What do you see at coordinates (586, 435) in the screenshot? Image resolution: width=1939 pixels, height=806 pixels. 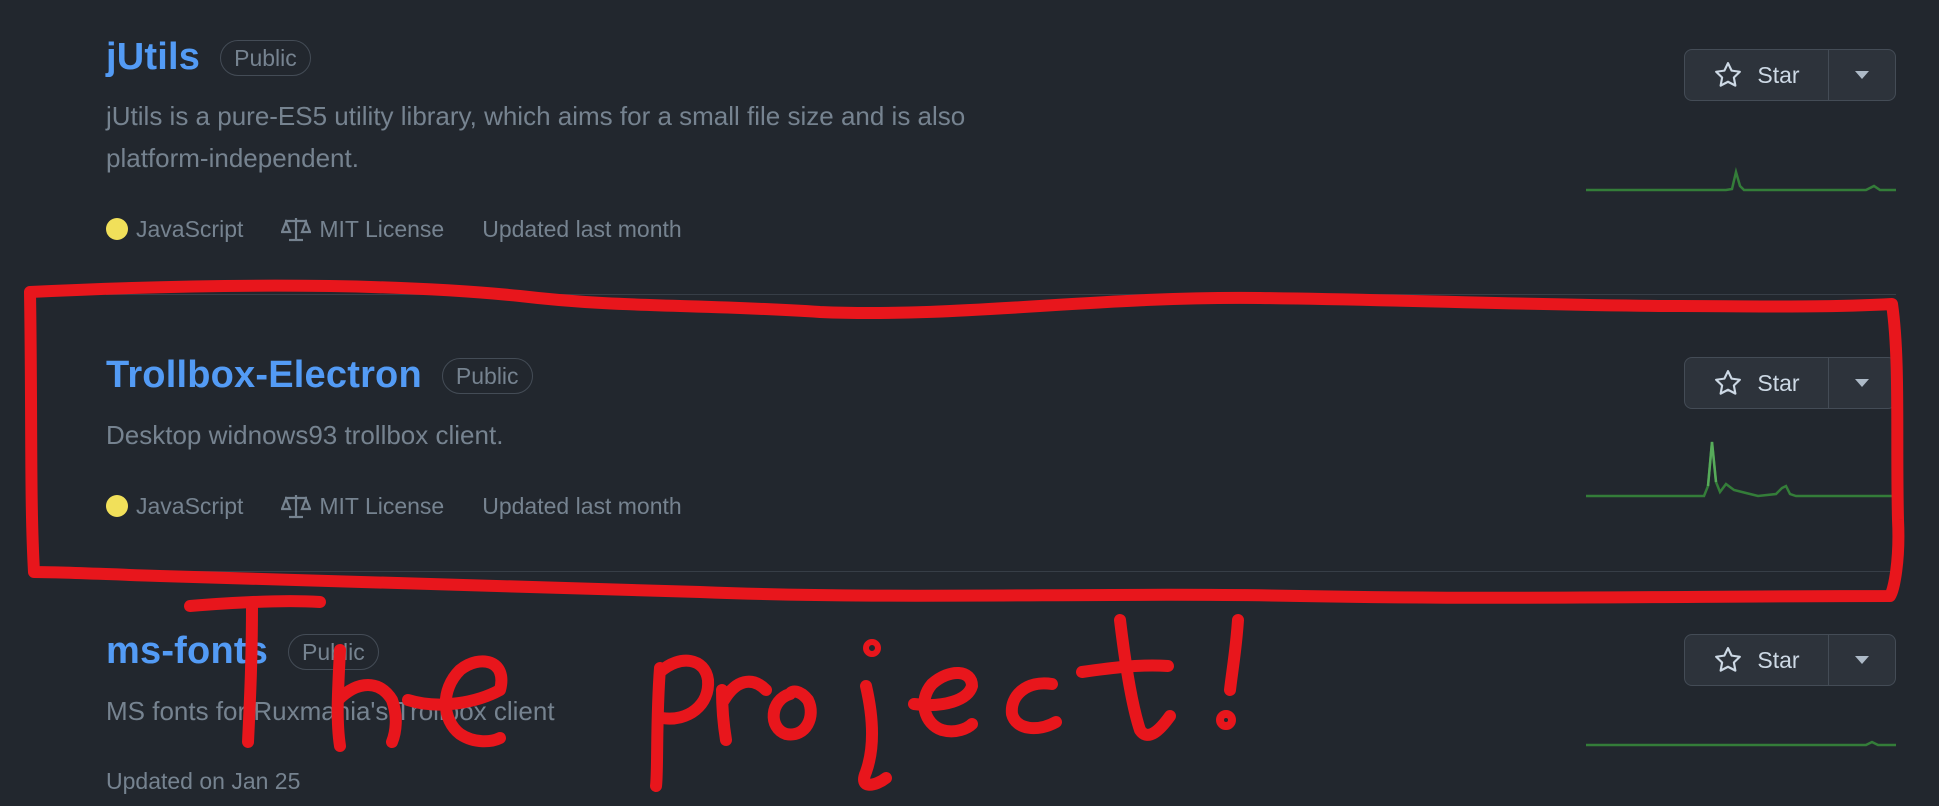 I see `repo-description: Desktop widnows93 trollbox client.` at bounding box center [586, 435].